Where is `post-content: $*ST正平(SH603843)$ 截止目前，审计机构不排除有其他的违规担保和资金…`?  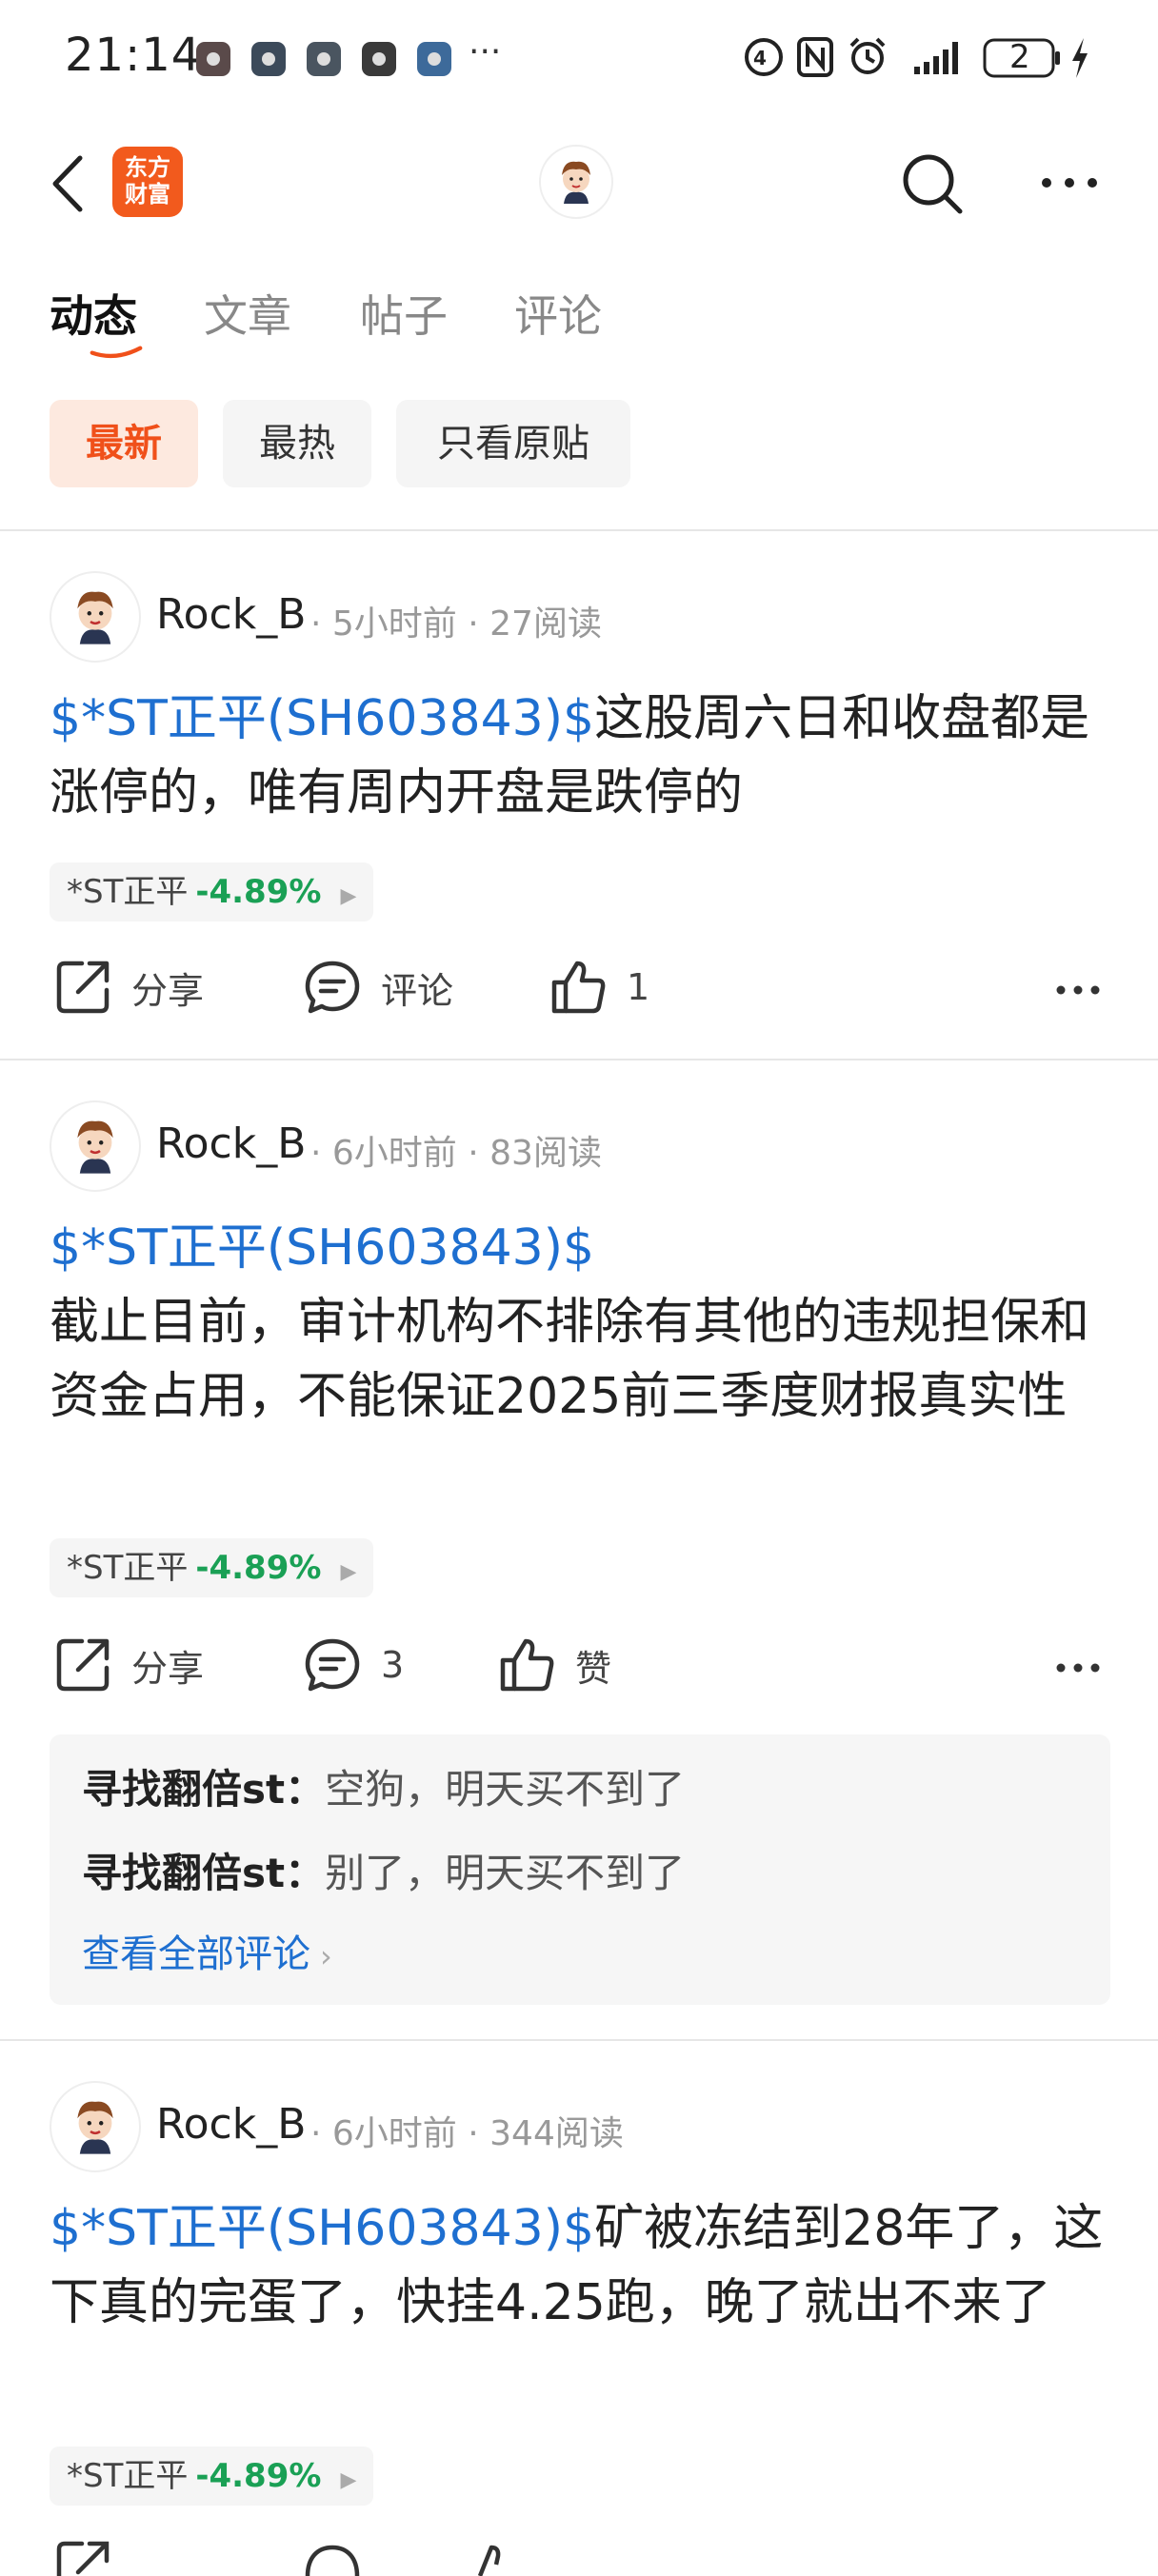 post-content: $*ST正平(SH603843)$ 截止目前，审计机构不排除有其他的违规担保和资金… is located at coordinates (588, 1322).